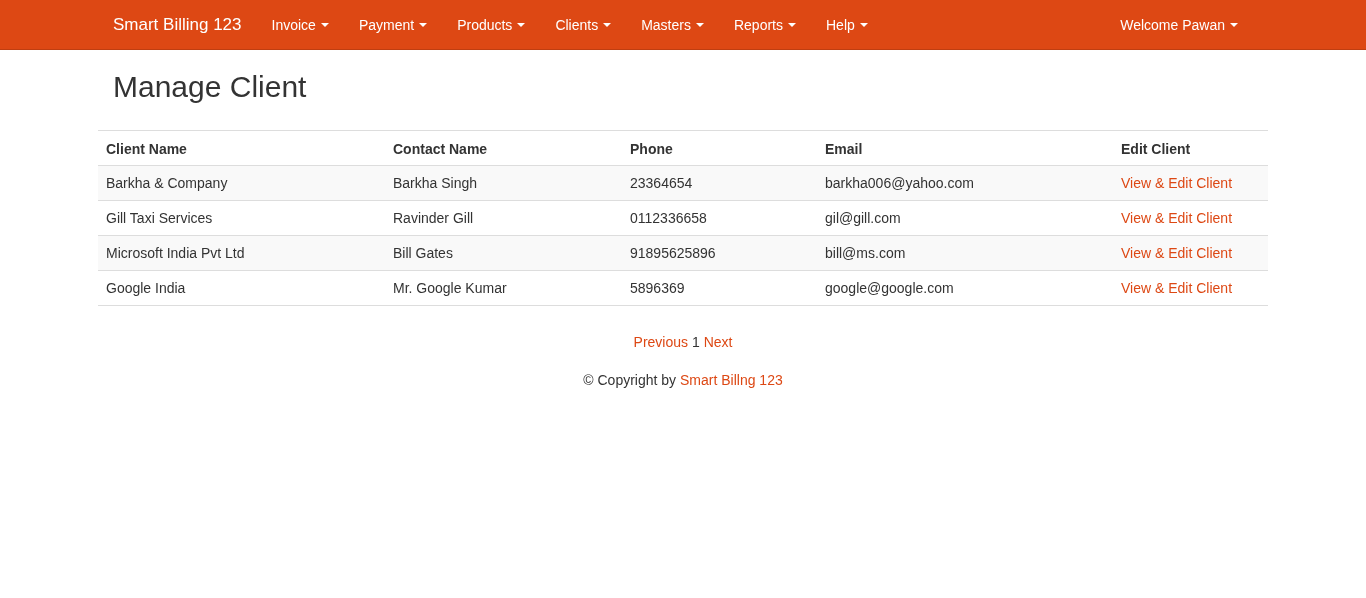  What do you see at coordinates (661, 342) in the screenshot?
I see `previous-link: Previous` at bounding box center [661, 342].